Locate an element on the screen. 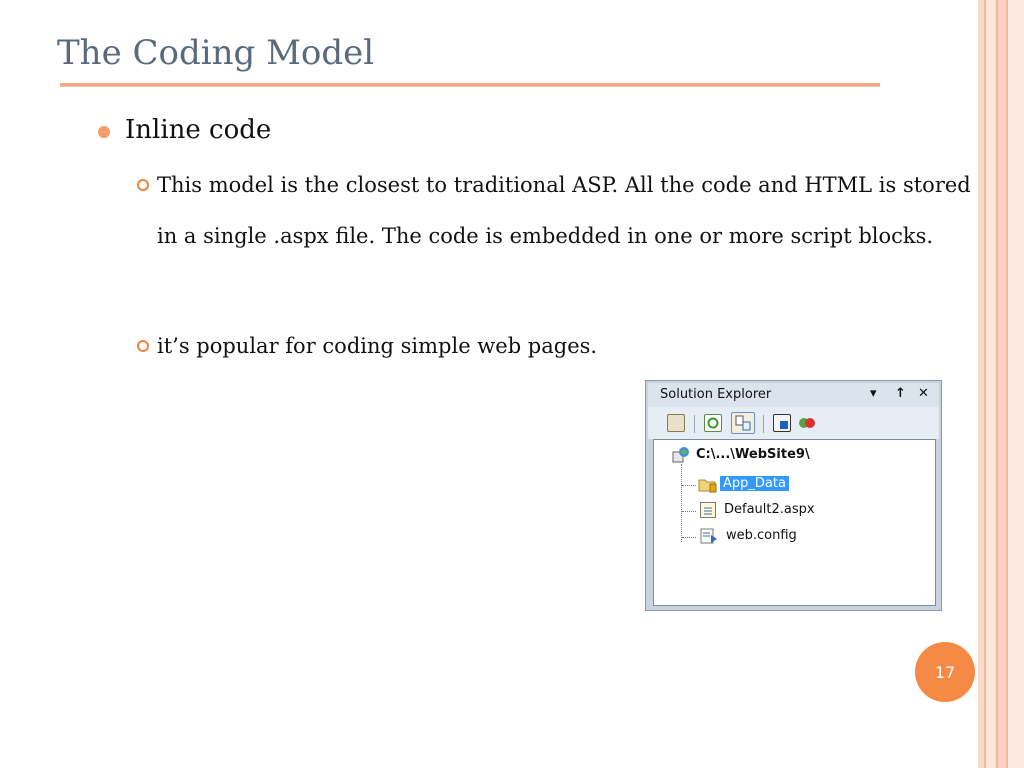  config-file-icon is located at coordinates (708, 536).